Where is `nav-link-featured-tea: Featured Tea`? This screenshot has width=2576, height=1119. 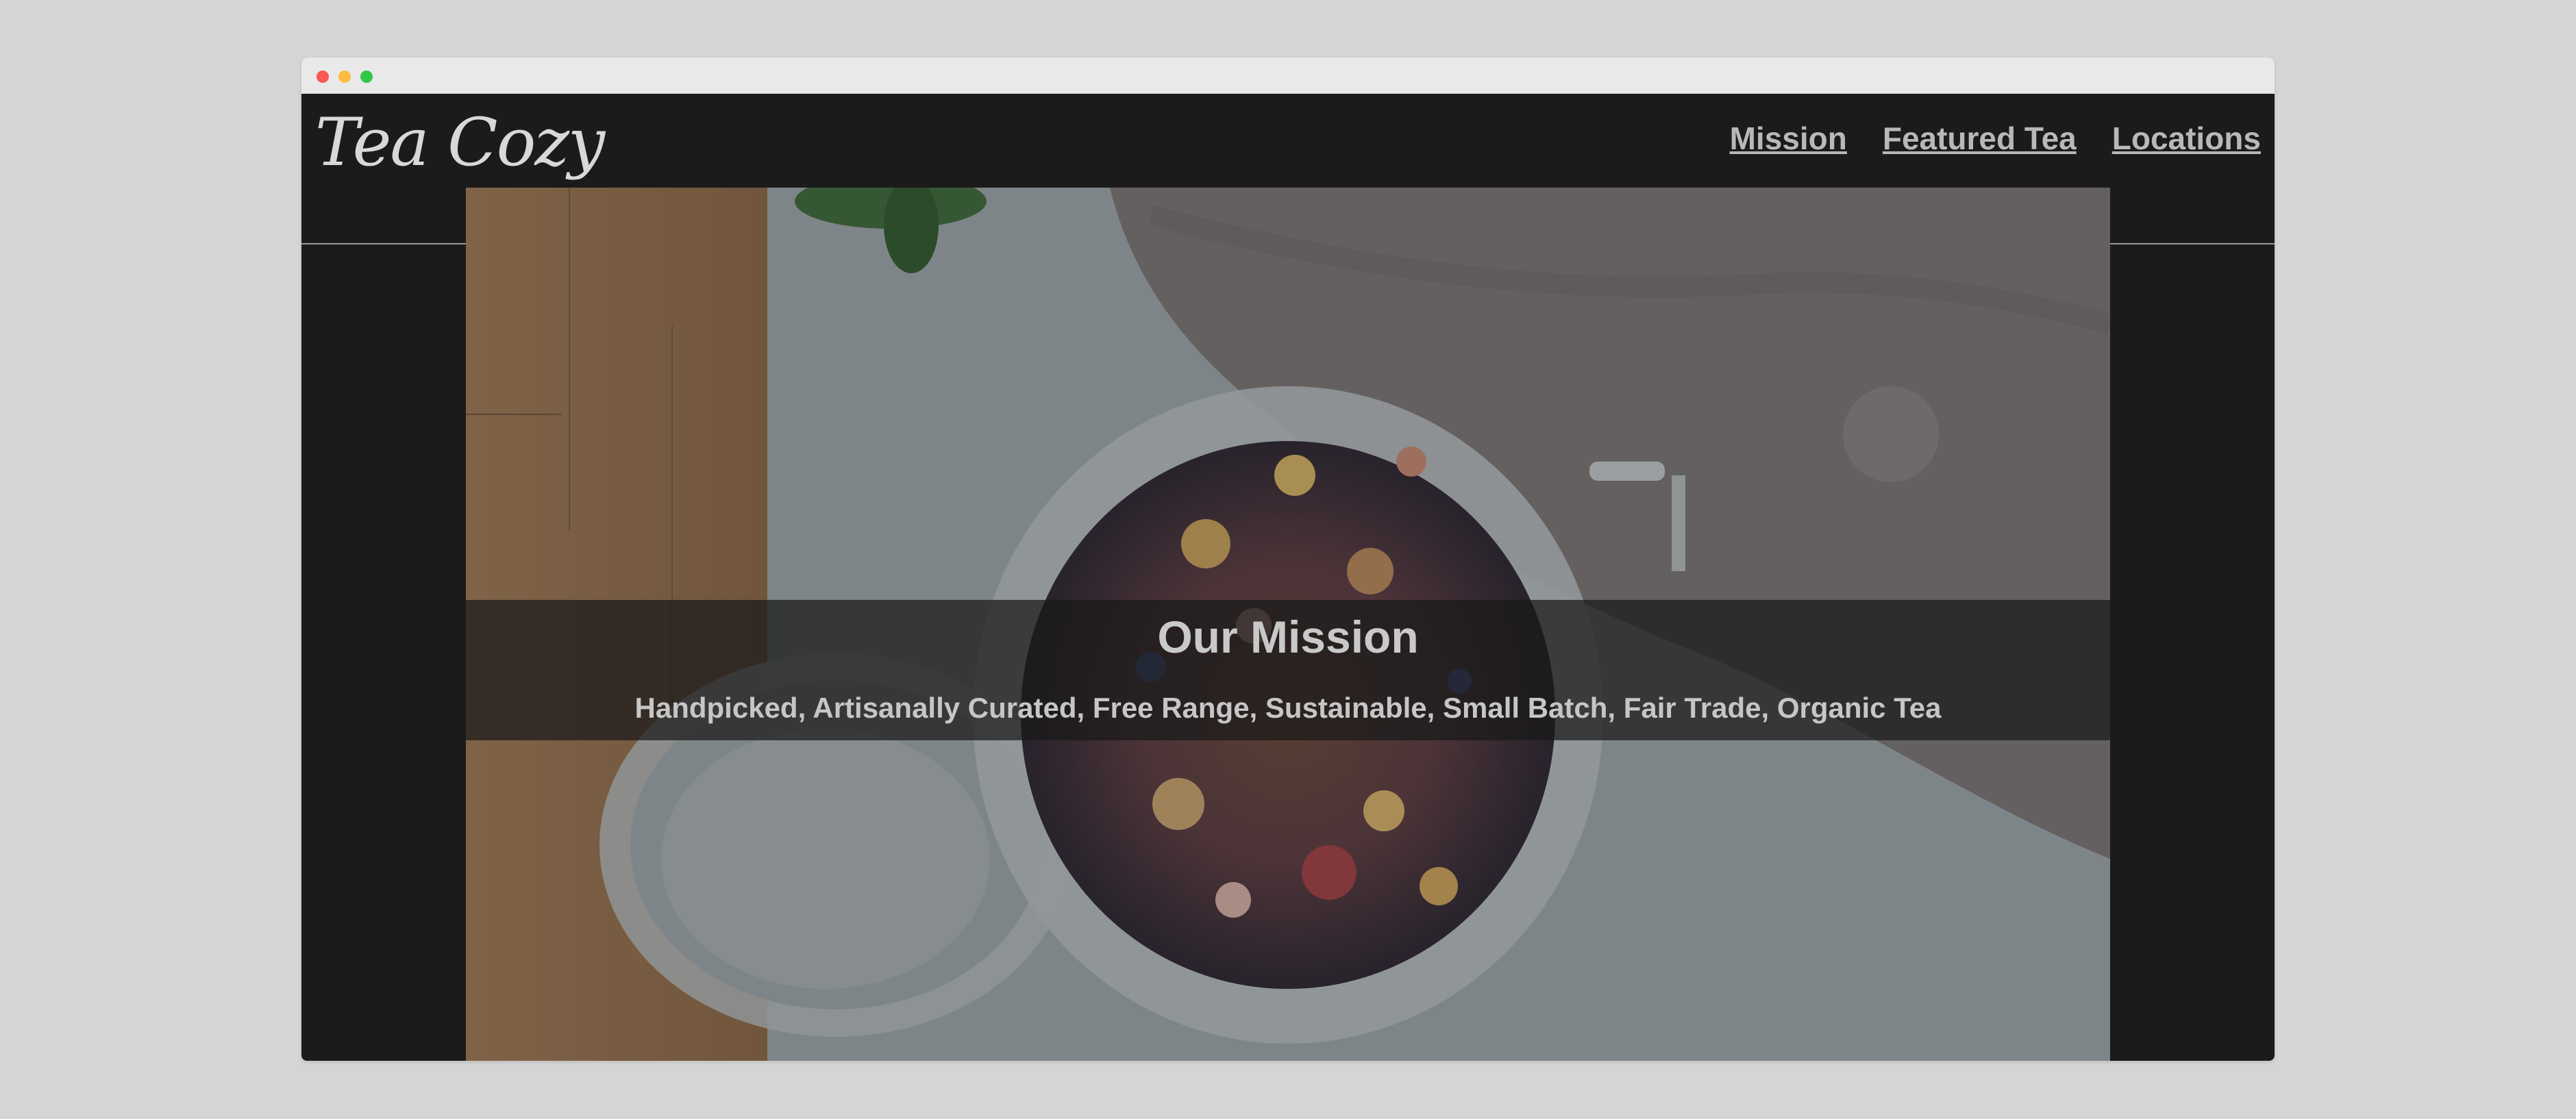
nav-link-featured-tea: Featured Tea is located at coordinates (1980, 138).